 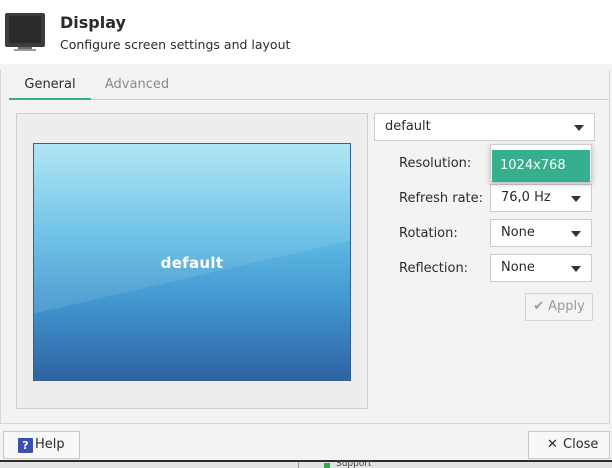 I want to click on apply-button: ✔ Apply, so click(x=559, y=307).